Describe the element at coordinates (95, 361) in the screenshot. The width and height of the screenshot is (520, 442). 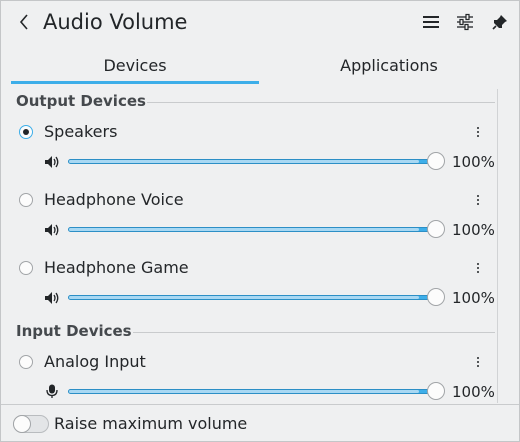
I see `device-label: Analog Input` at that location.